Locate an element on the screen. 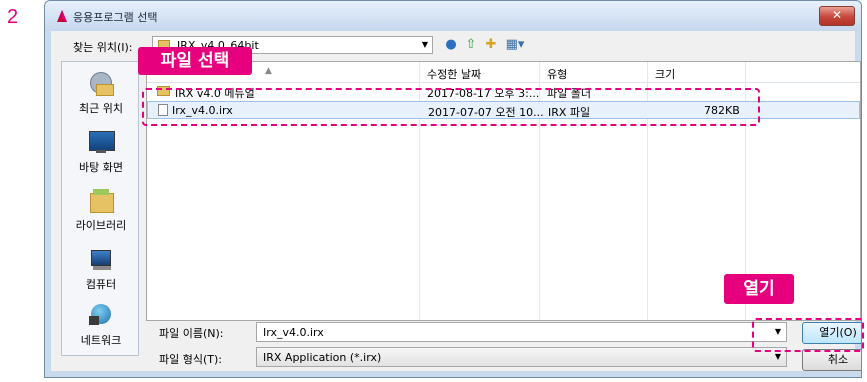 Image resolution: width=867 pixels, height=382 pixels. filename-input: Irx_v4.0.irx ▼ is located at coordinates (521, 332).